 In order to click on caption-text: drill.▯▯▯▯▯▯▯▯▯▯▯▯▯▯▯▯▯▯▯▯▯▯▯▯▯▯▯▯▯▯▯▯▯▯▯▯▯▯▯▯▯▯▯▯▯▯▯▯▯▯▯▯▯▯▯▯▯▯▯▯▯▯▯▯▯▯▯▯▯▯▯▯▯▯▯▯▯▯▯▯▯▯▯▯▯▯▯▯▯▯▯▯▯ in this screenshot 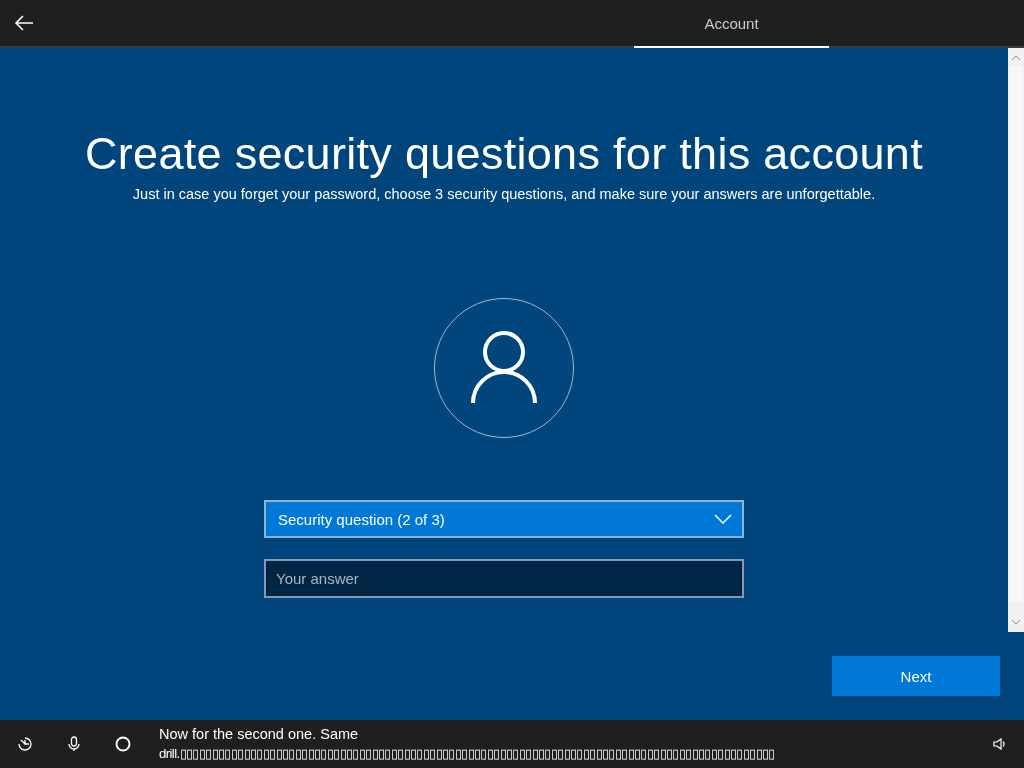, I will do `click(467, 754)`.